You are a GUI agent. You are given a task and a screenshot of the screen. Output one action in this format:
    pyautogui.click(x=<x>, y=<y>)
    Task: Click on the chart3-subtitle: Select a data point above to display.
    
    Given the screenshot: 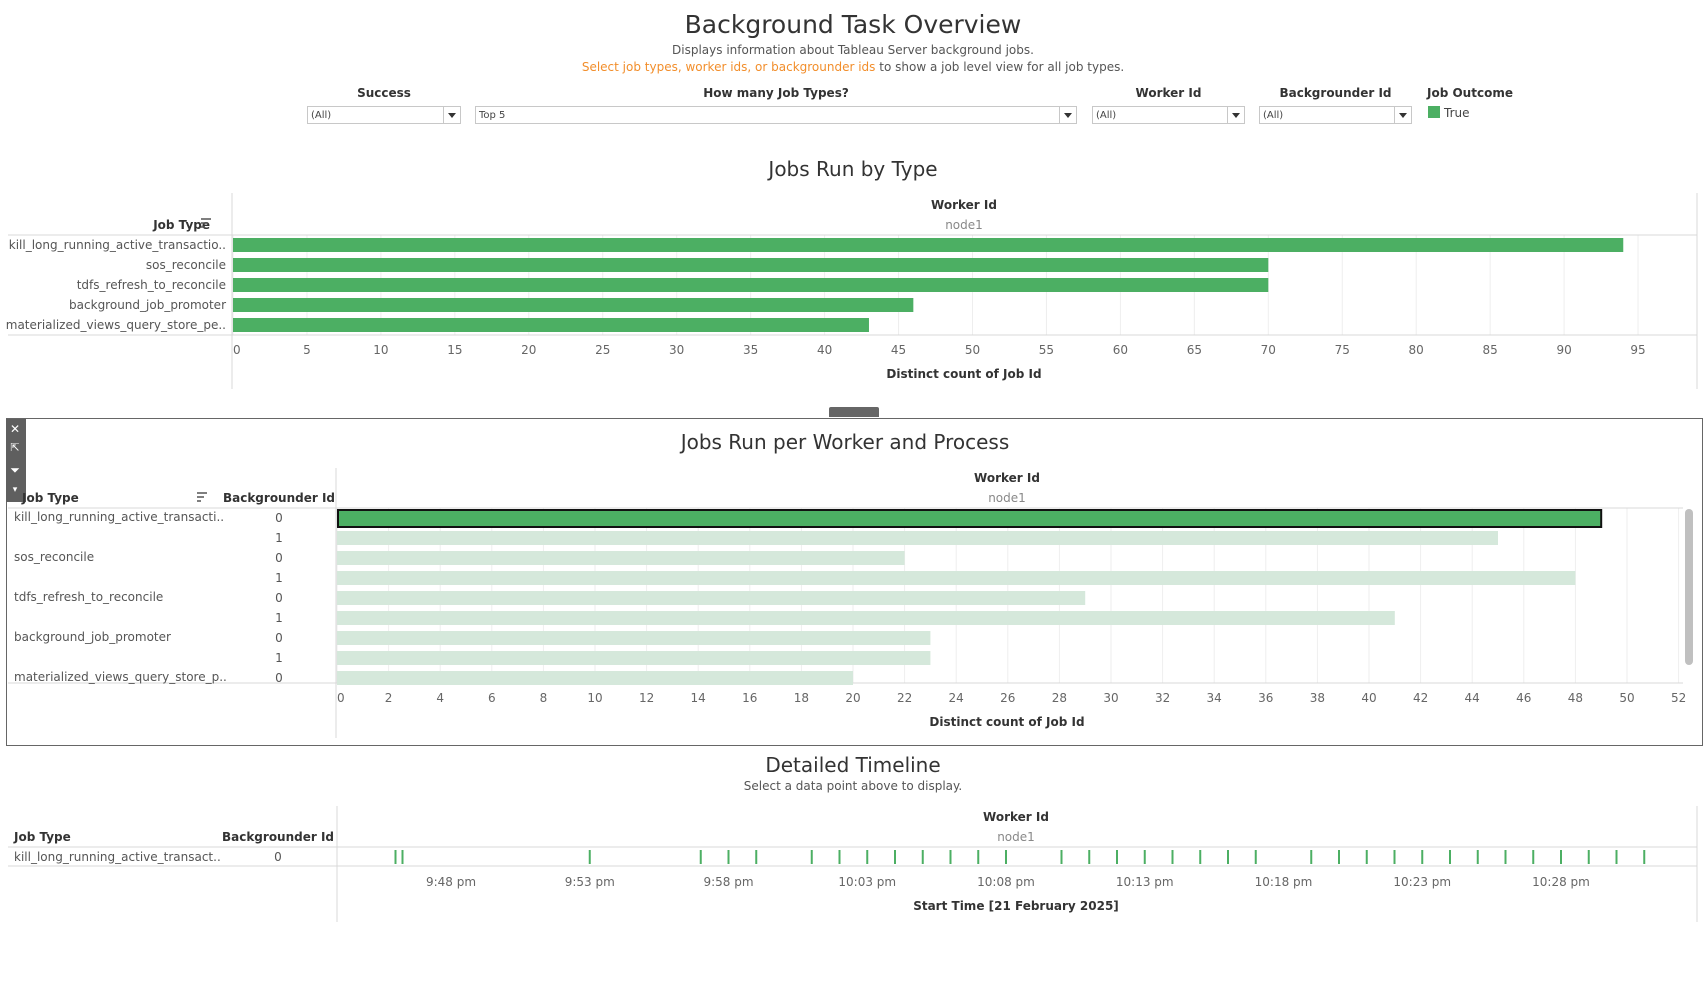 What is the action you would take?
    pyautogui.click(x=853, y=786)
    